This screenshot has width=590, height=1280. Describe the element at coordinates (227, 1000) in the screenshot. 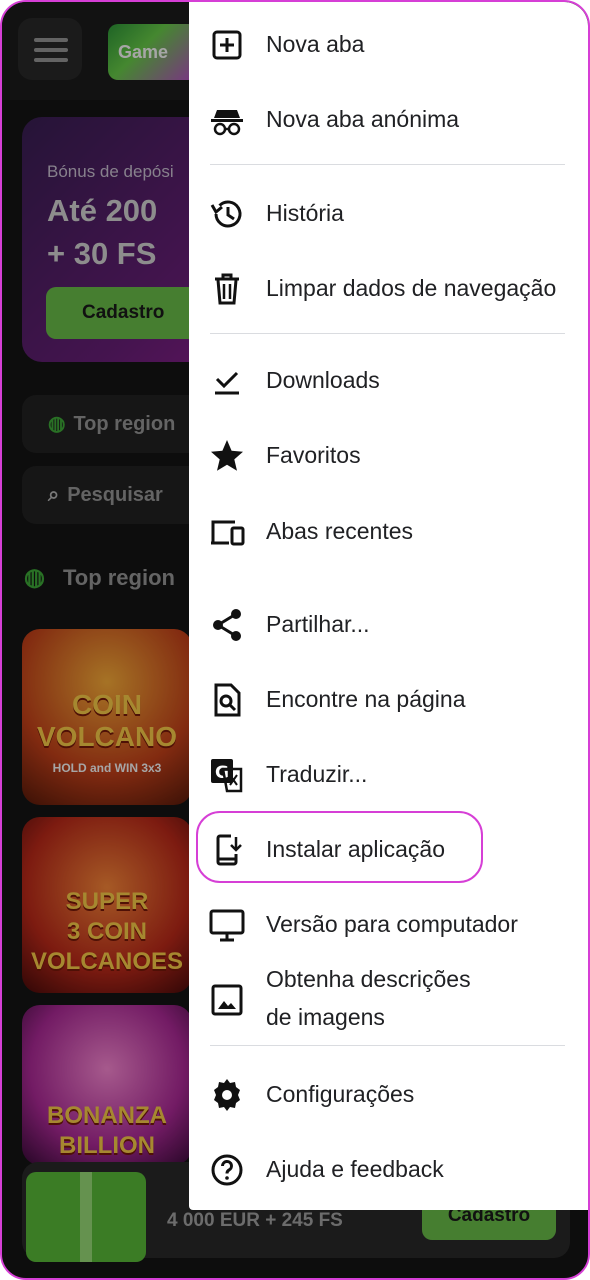

I see `image-icon` at that location.